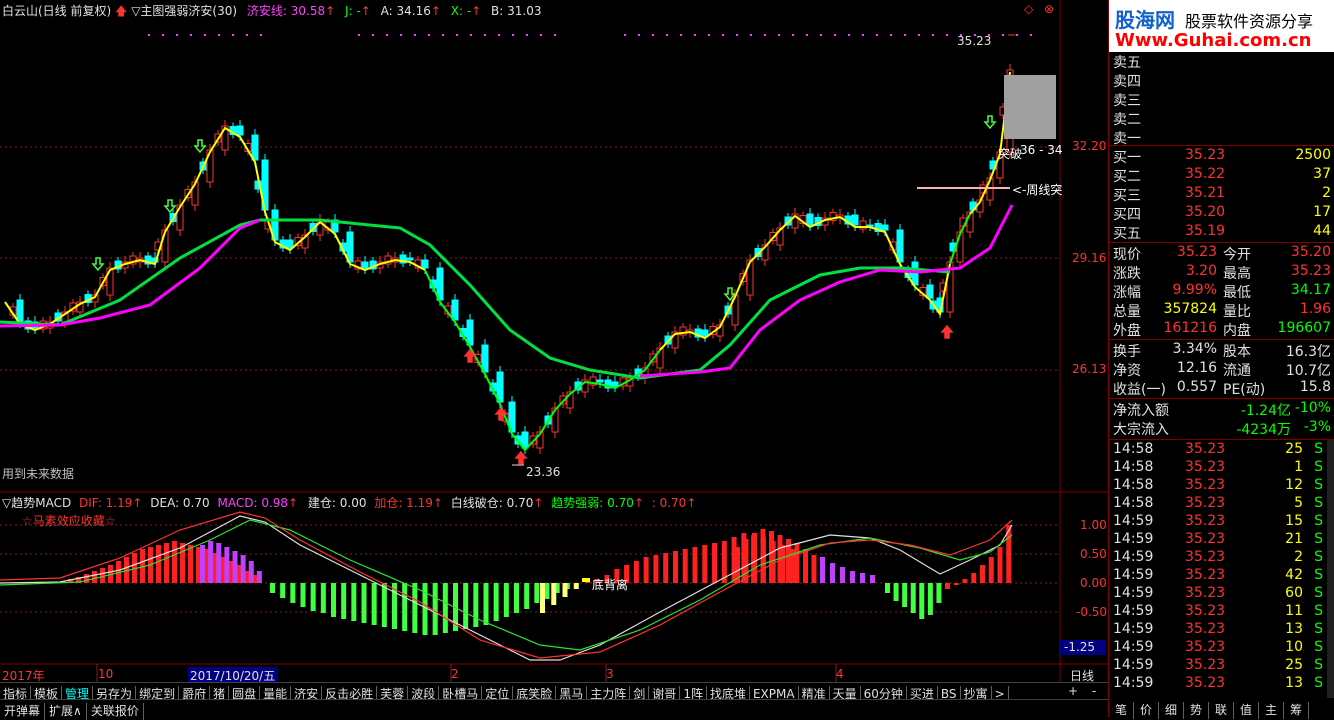  What do you see at coordinates (1201, 271) in the screenshot?
I see `stat-value: 3.20` at bounding box center [1201, 271].